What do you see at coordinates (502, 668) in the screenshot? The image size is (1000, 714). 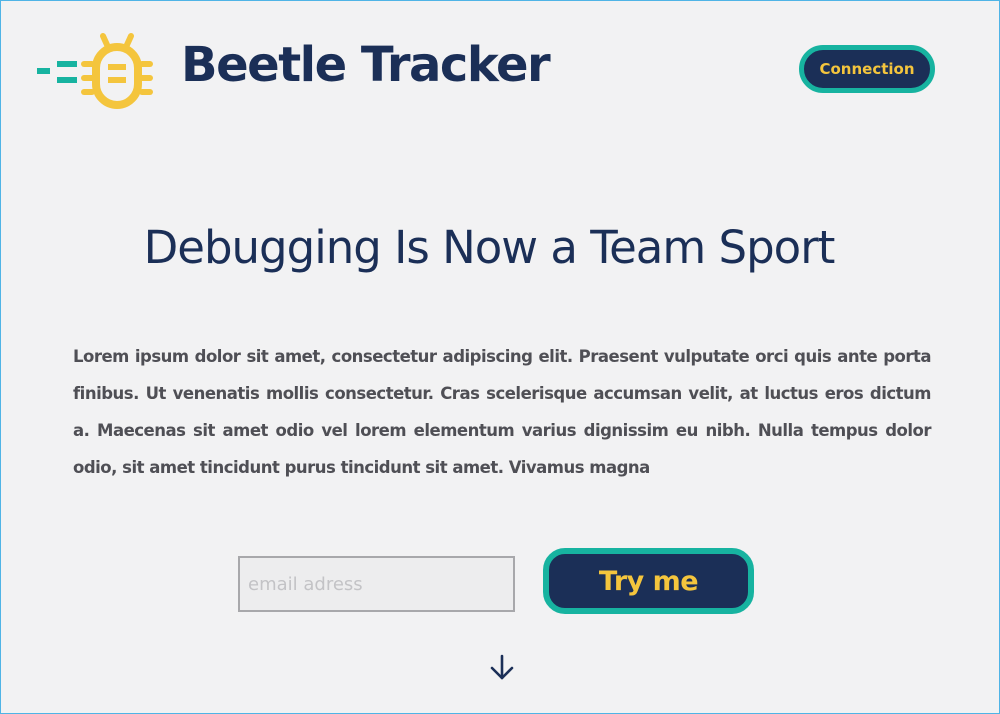 I see `arrow-down-icon` at bounding box center [502, 668].